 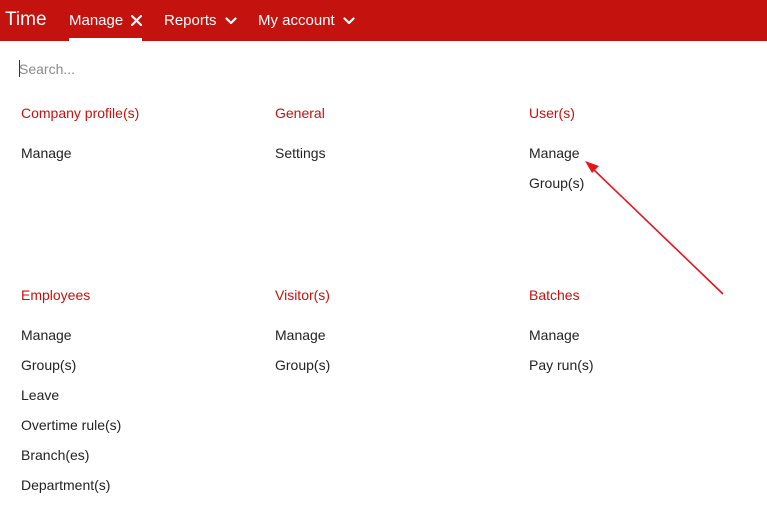 I want to click on link-employees-leave: Leave, so click(x=40, y=395).